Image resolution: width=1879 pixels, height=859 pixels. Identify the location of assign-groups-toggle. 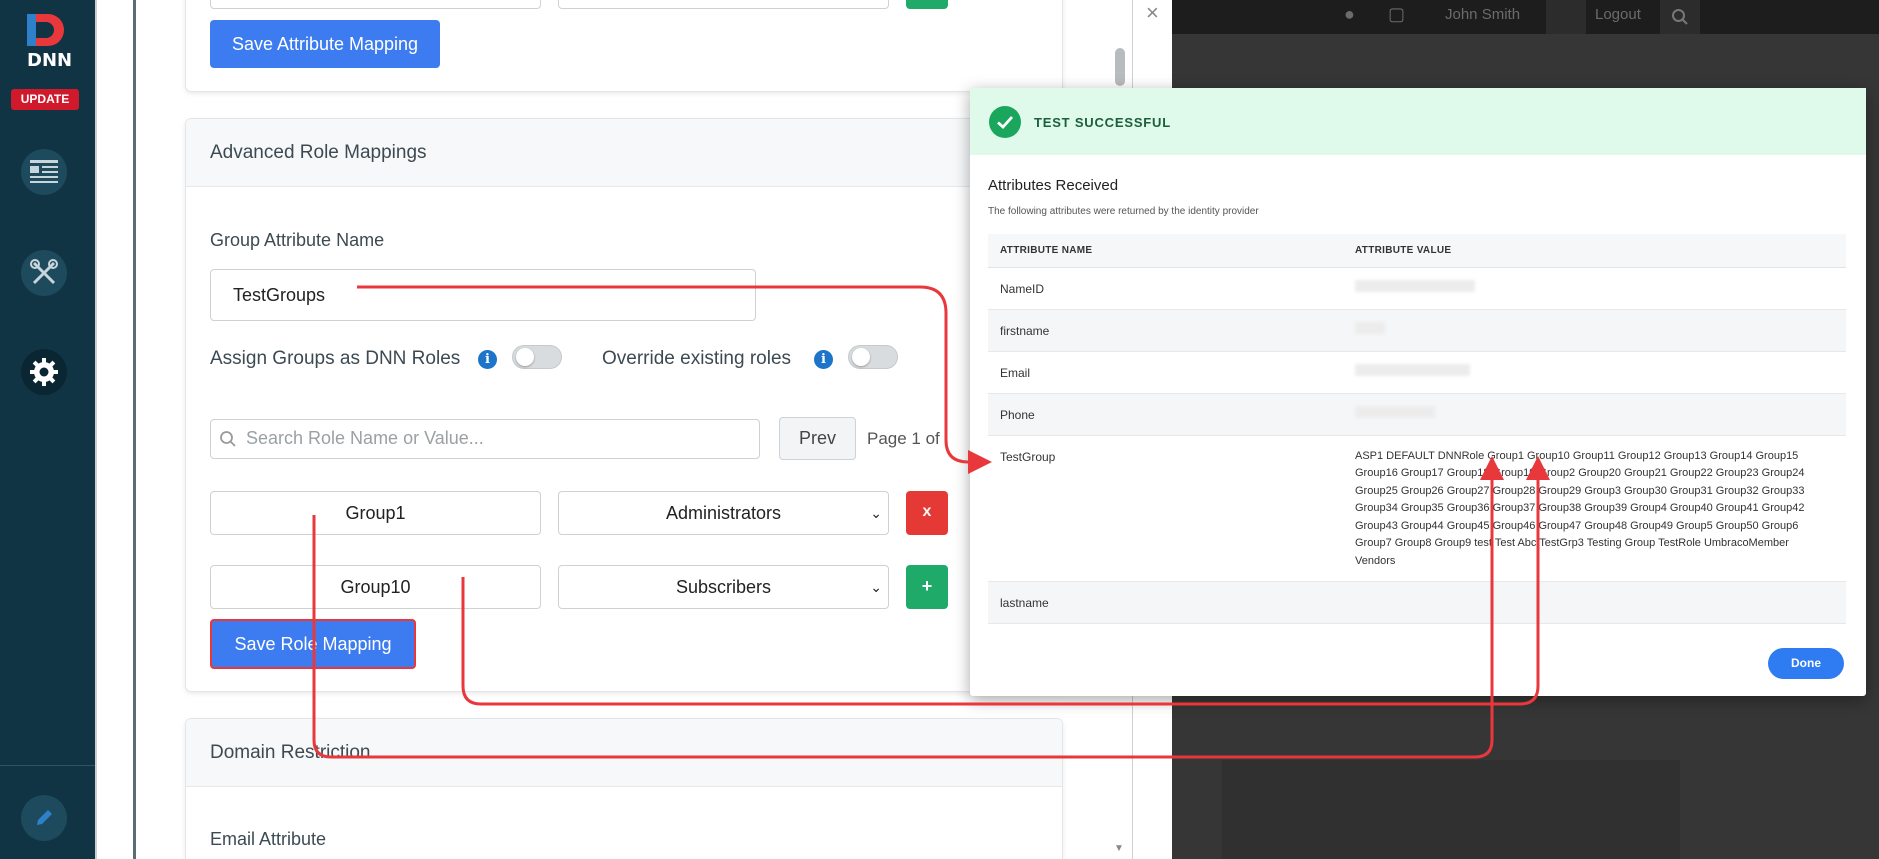
(537, 357).